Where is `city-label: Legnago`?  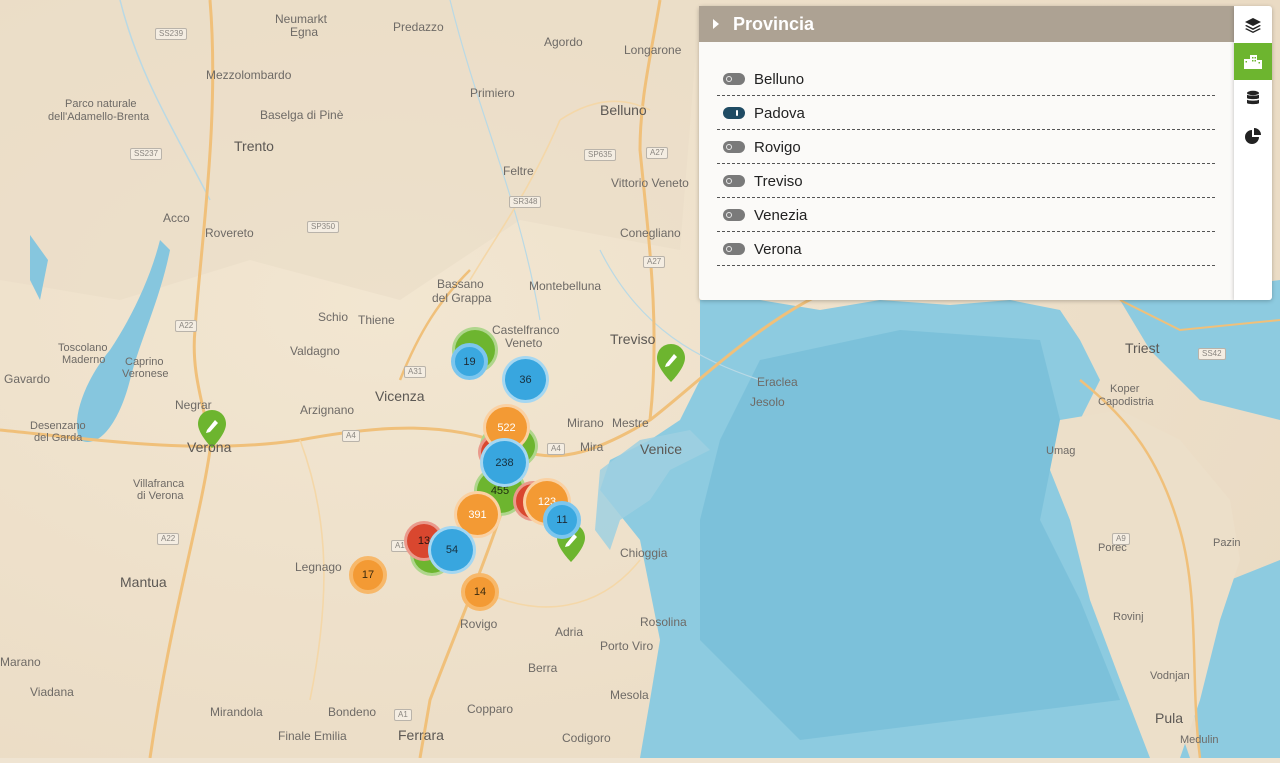
city-label: Legnago is located at coordinates (318, 567).